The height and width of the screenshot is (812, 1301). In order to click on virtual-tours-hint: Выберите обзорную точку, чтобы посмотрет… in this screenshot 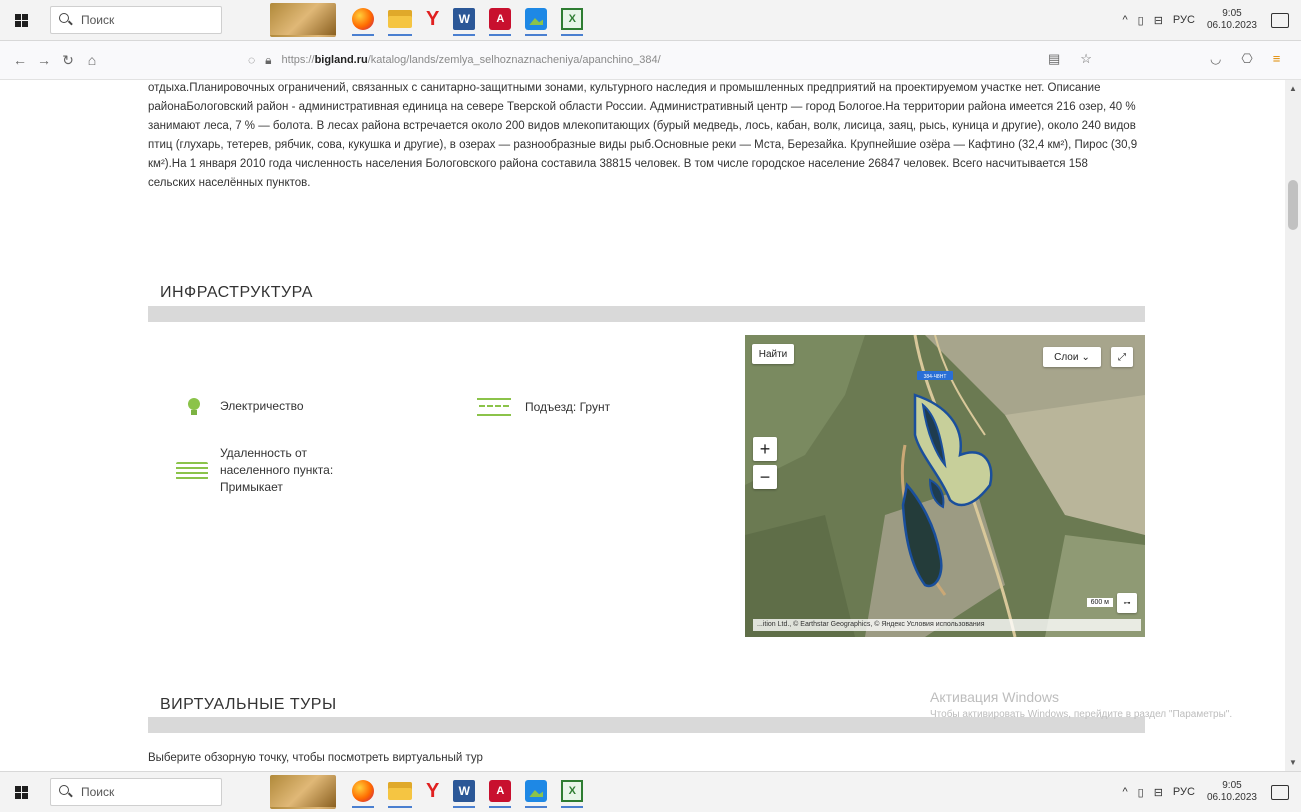, I will do `click(315, 758)`.